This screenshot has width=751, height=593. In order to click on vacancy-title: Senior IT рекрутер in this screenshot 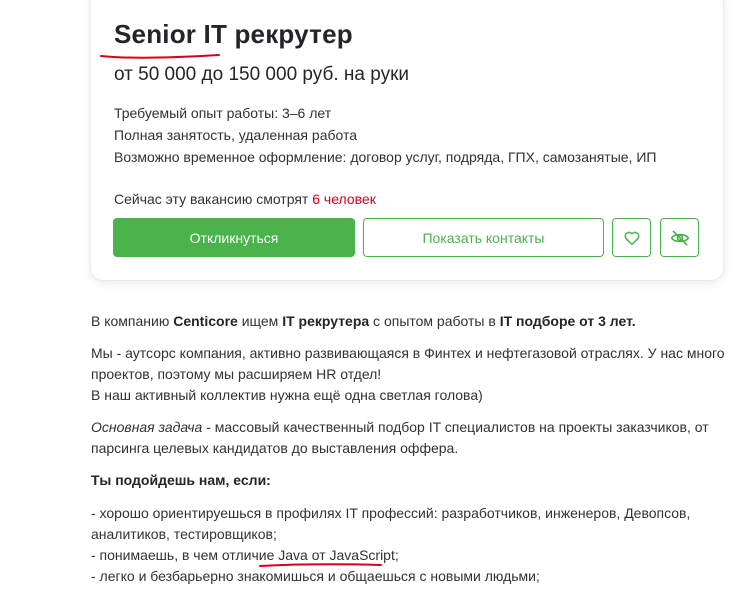, I will do `click(233, 34)`.